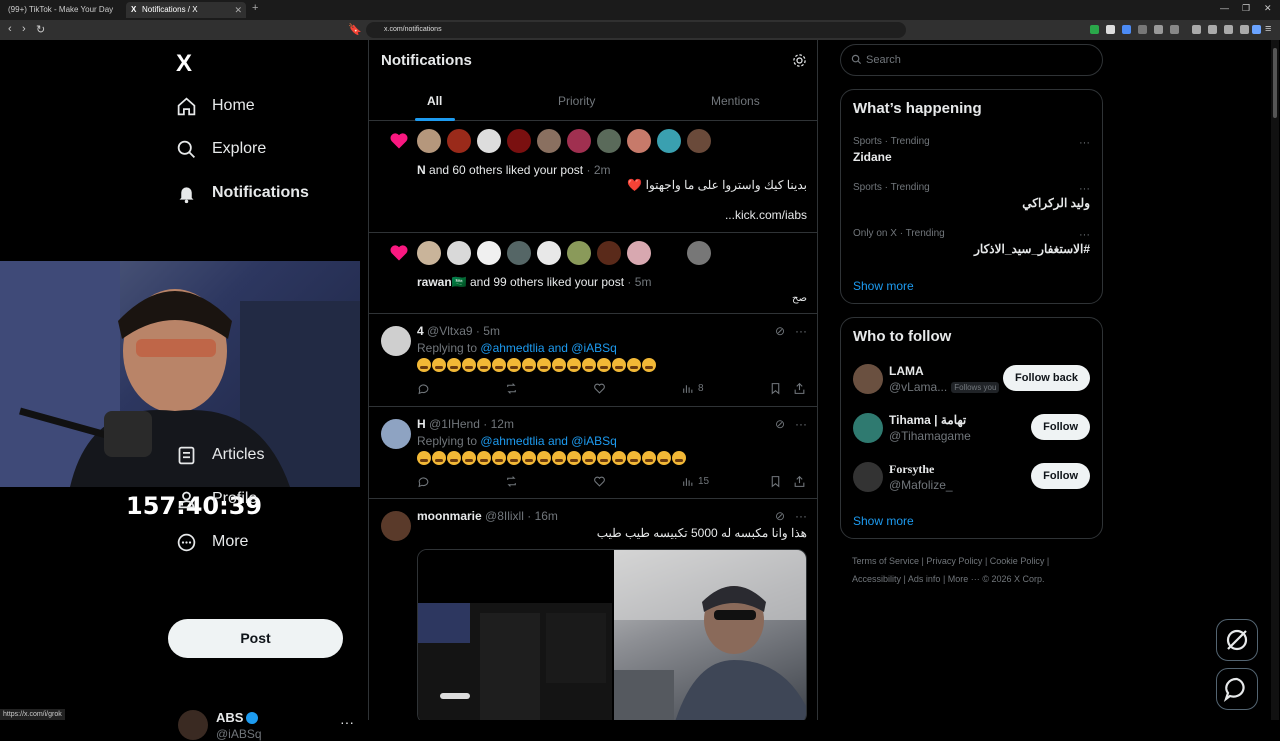 This screenshot has width=1280, height=741. I want to click on account-avatar, so click(193, 725).